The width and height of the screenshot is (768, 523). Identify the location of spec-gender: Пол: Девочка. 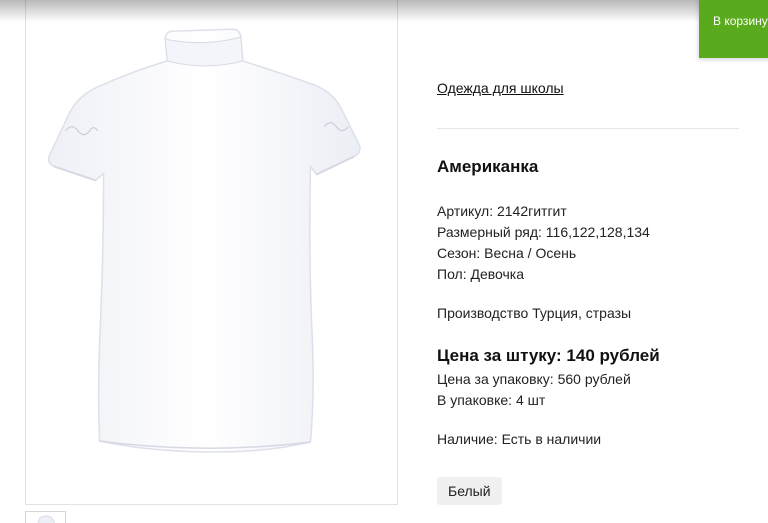
(481, 274).